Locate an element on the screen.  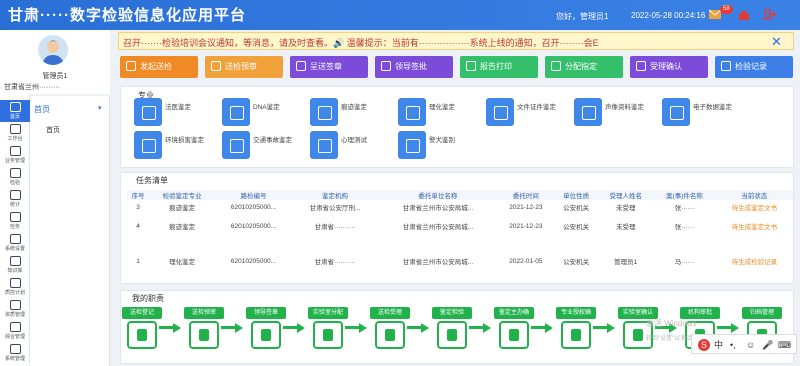
duty-step-0: 送检登记 is located at coordinates (142, 333).